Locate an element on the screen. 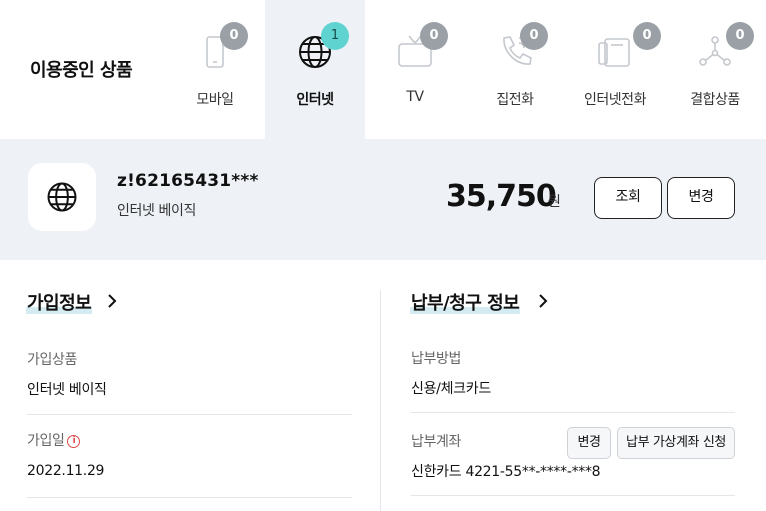 The image size is (766, 511). value-payment-account: 신한카드 4221-55**-****-***8 is located at coordinates (506, 472).